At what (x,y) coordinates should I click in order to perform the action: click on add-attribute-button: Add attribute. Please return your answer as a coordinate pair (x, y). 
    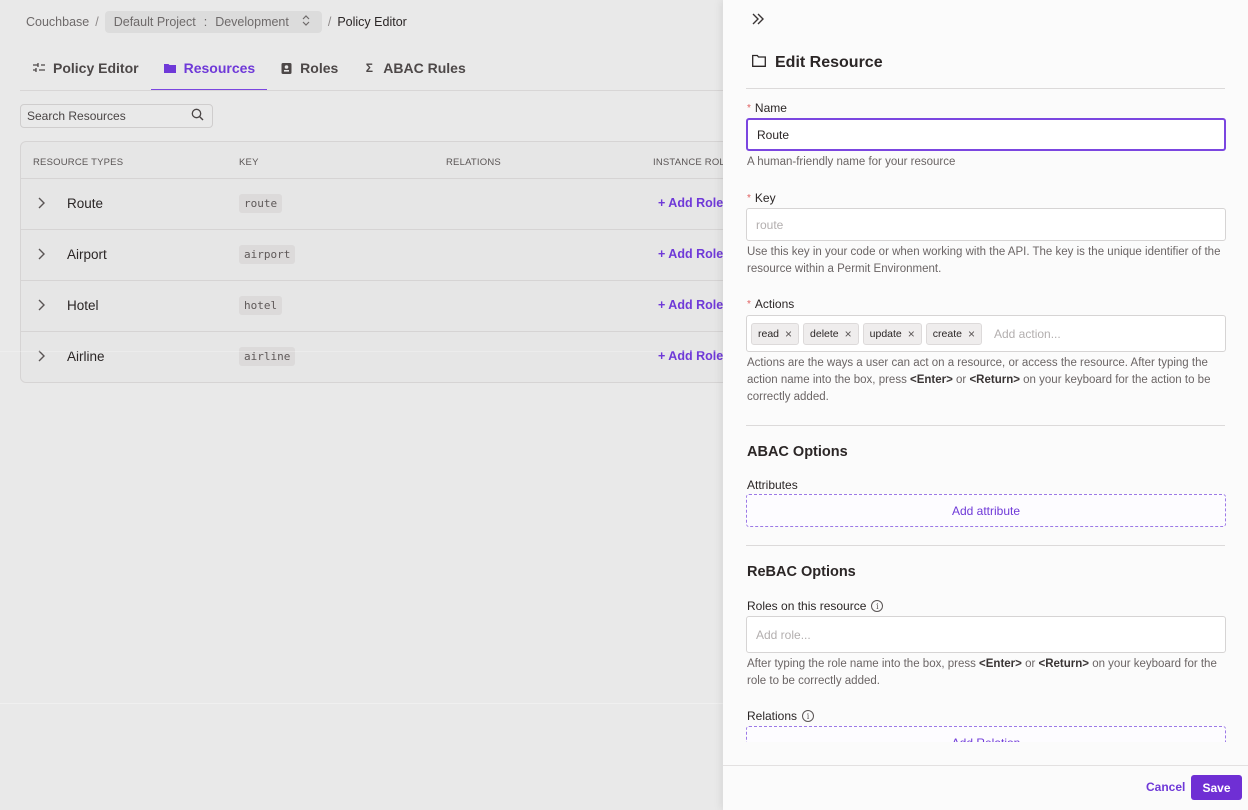
    Looking at the image, I should click on (986, 510).